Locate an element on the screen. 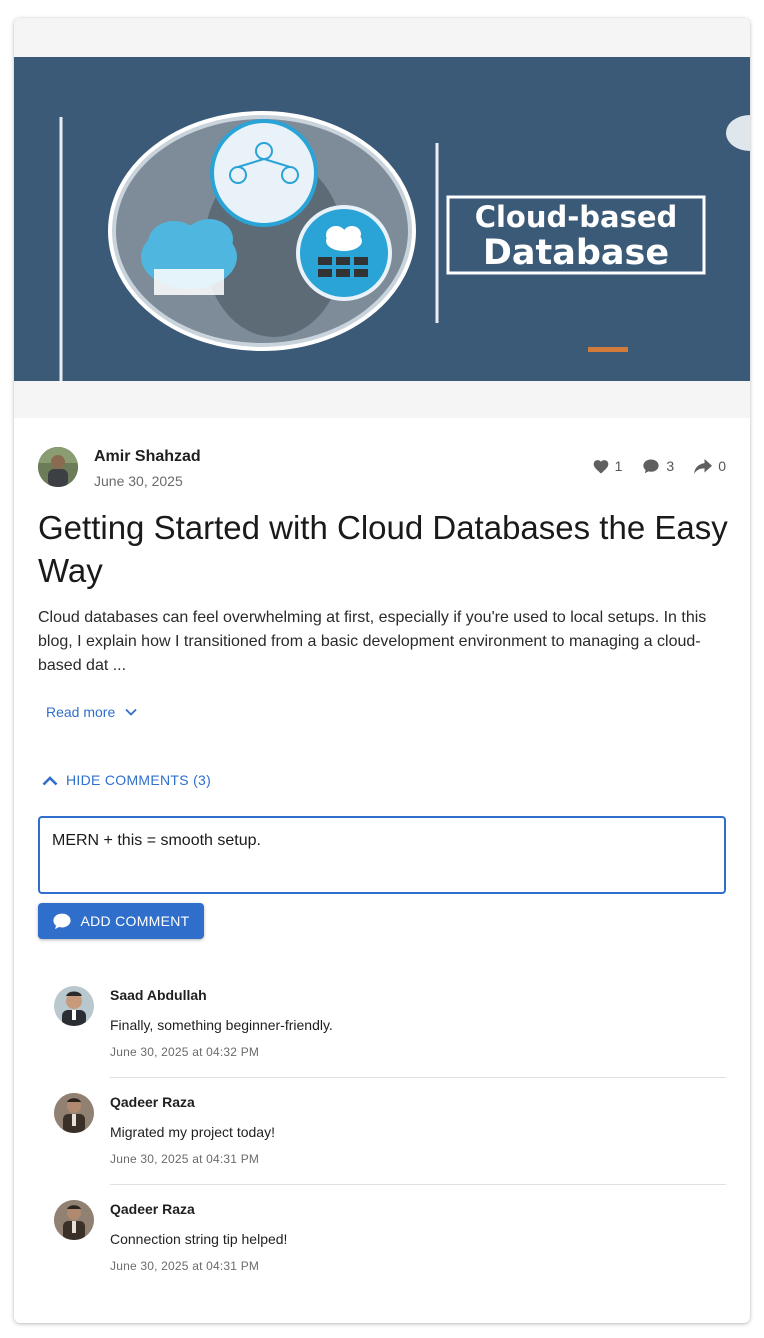 The image size is (764, 1338). post-stats: 1 3 0 is located at coordinates (649, 466).